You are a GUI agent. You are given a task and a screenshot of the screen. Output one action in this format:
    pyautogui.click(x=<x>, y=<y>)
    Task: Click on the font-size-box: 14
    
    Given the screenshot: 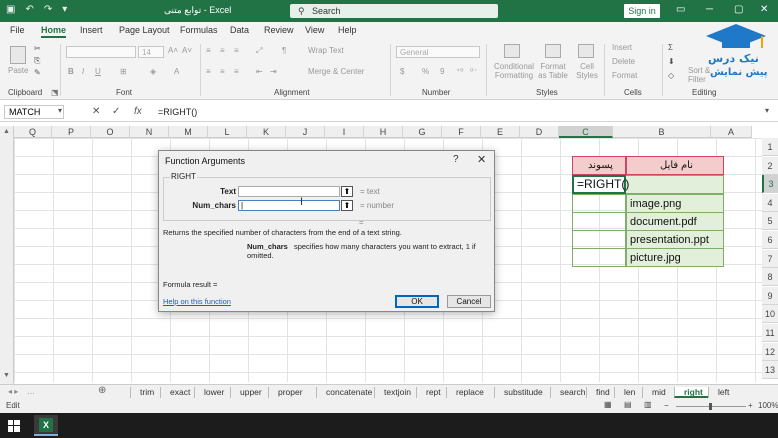 What is the action you would take?
    pyautogui.click(x=151, y=52)
    